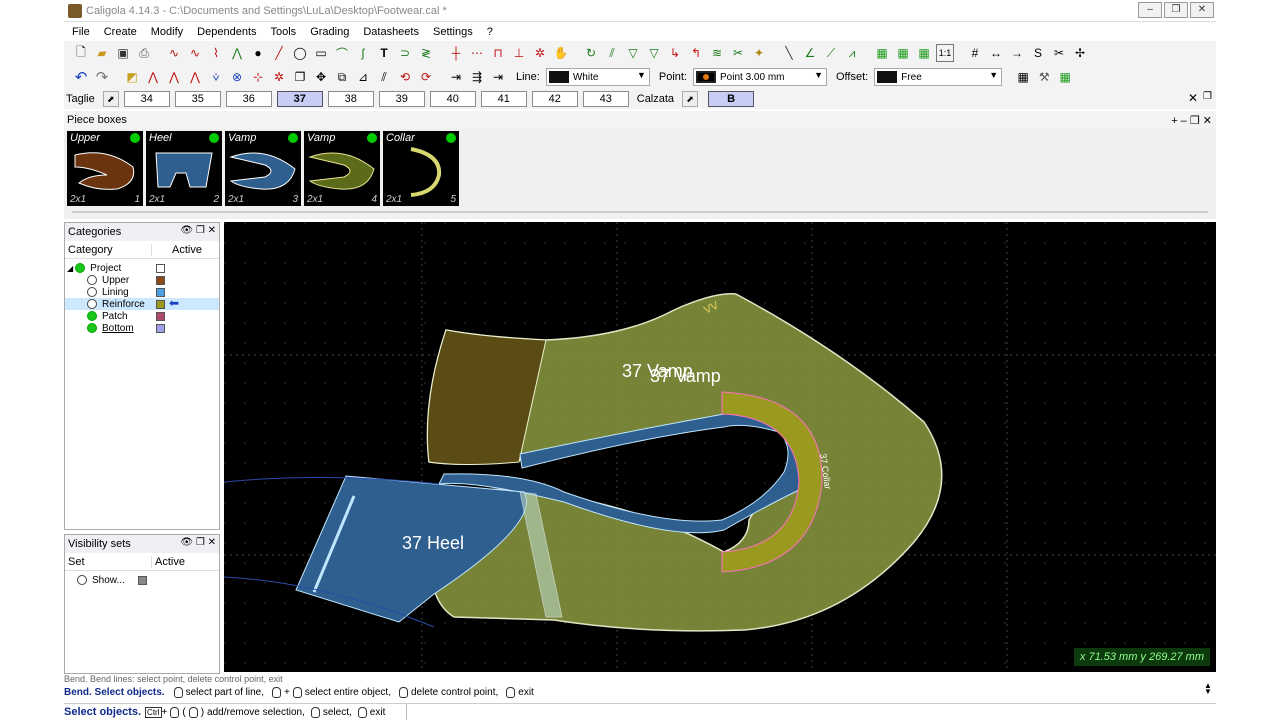 This screenshot has width=1280, height=720. I want to click on line-style-select: White ▼, so click(597, 77).